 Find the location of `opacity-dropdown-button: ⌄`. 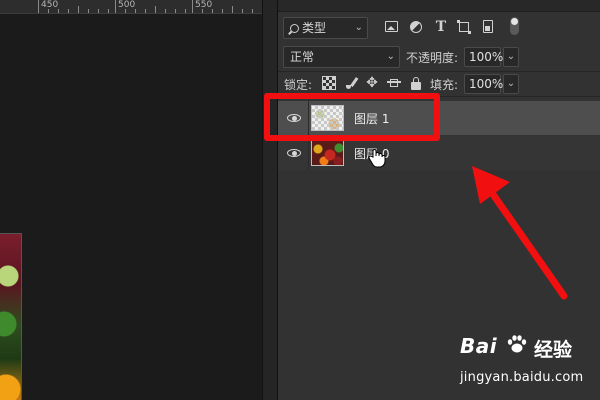

opacity-dropdown-button: ⌄ is located at coordinates (511, 57).